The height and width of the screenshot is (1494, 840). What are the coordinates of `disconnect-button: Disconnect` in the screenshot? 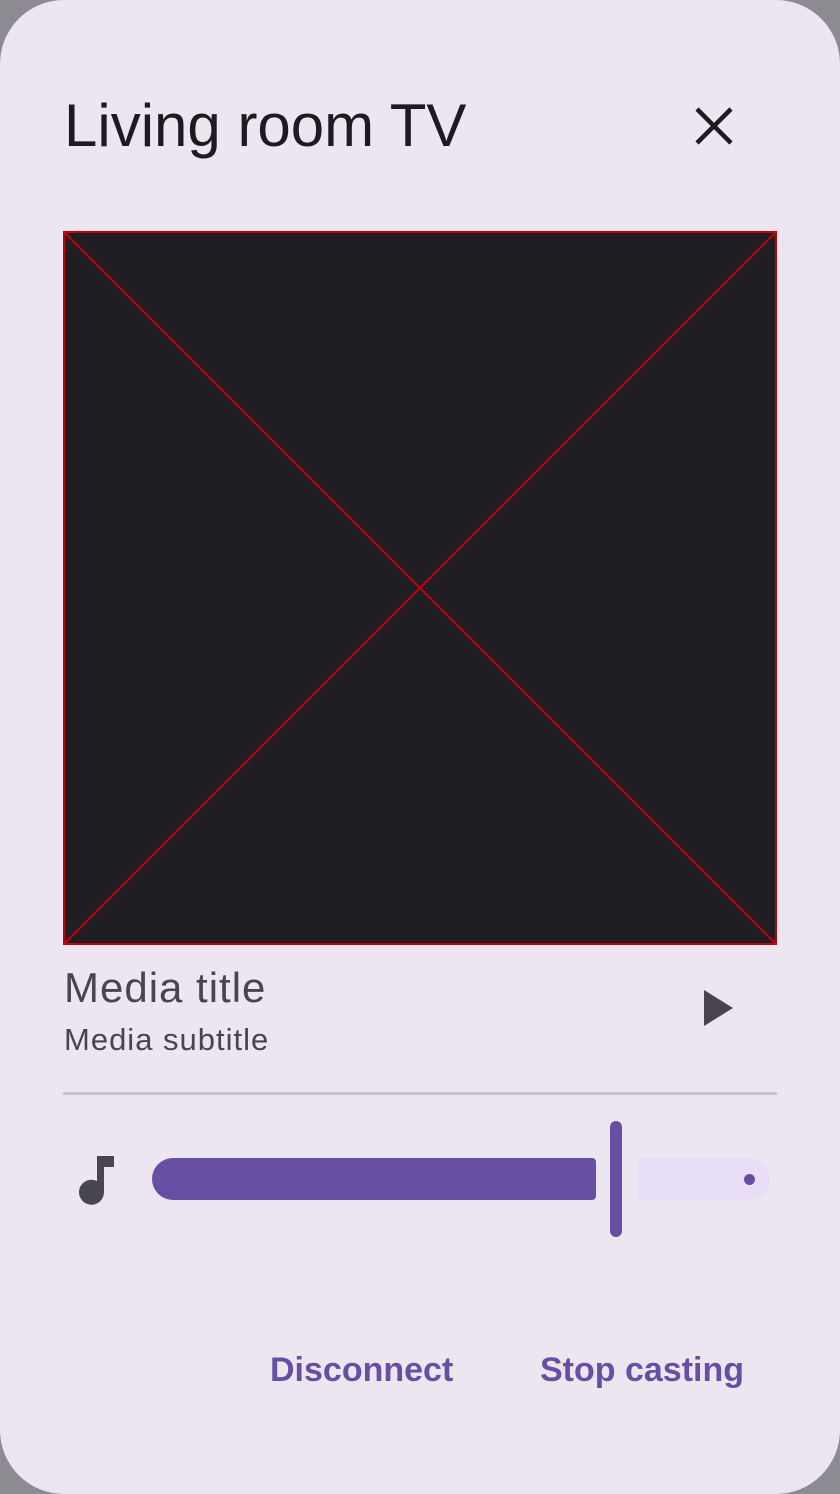 It's located at (361, 1370).